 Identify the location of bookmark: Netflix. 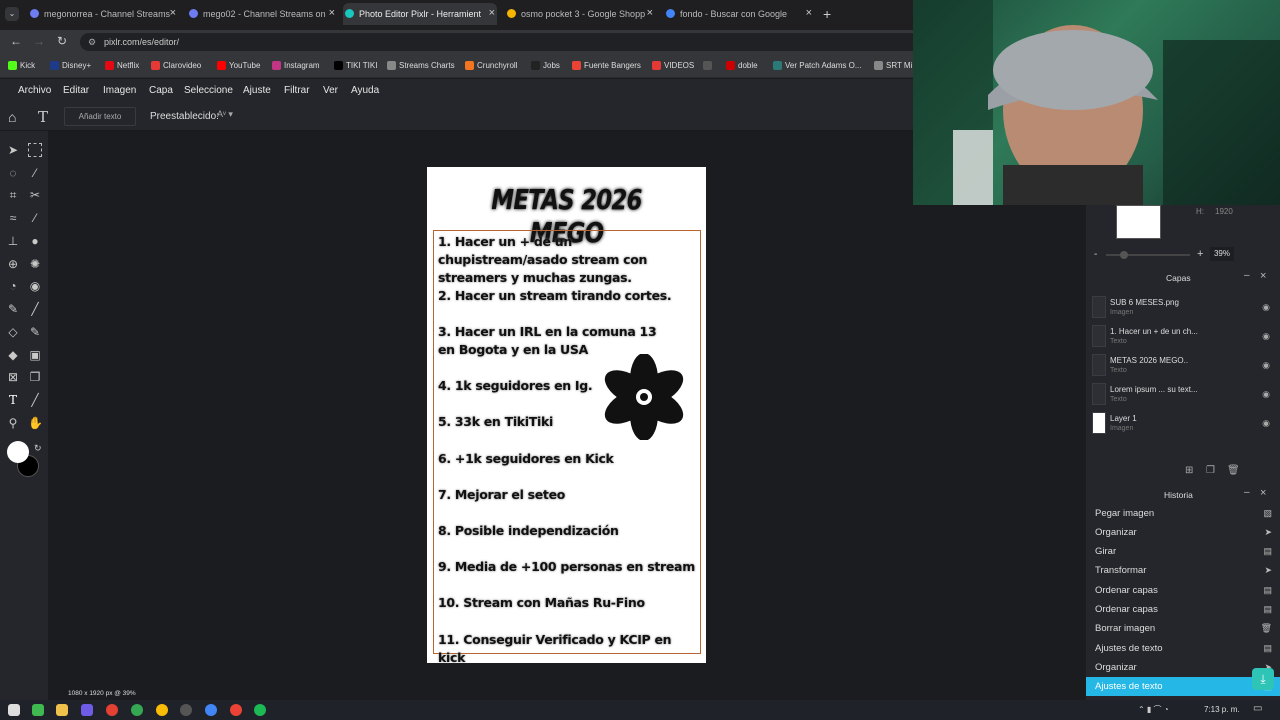
(122, 65).